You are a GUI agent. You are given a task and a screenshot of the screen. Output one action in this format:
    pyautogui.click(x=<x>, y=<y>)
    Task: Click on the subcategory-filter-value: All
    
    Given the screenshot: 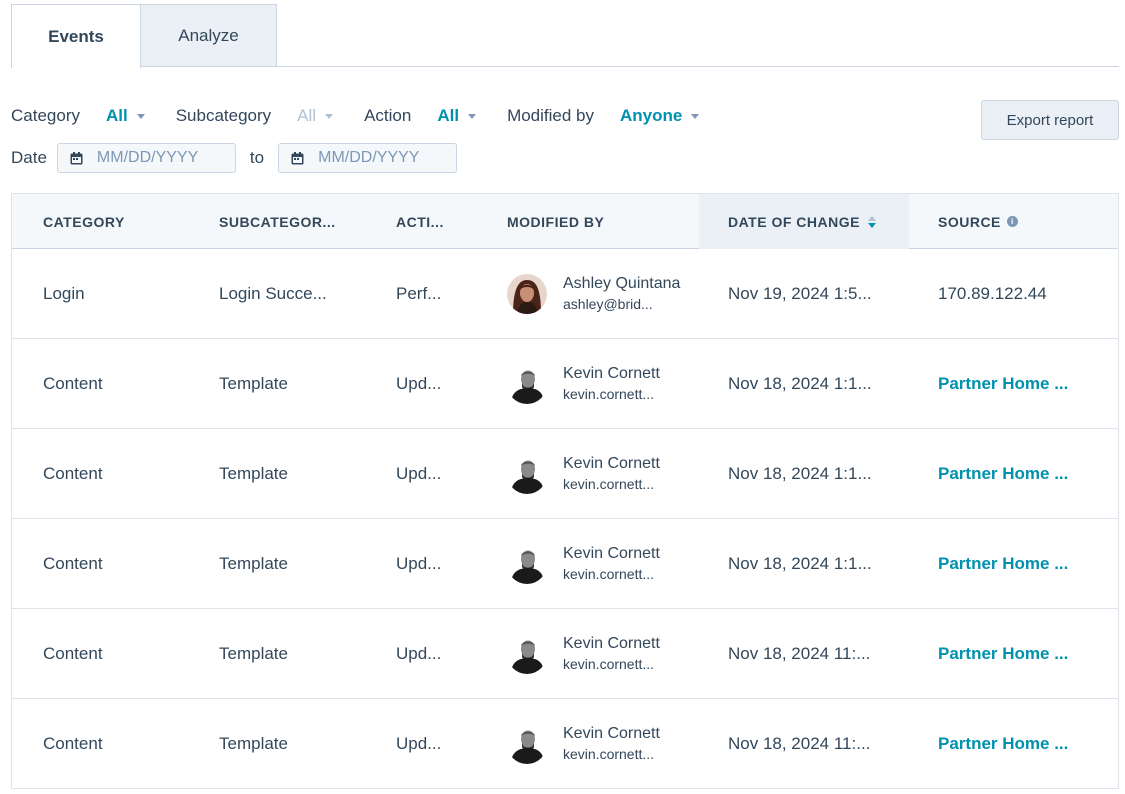 What is the action you would take?
    pyautogui.click(x=307, y=115)
    